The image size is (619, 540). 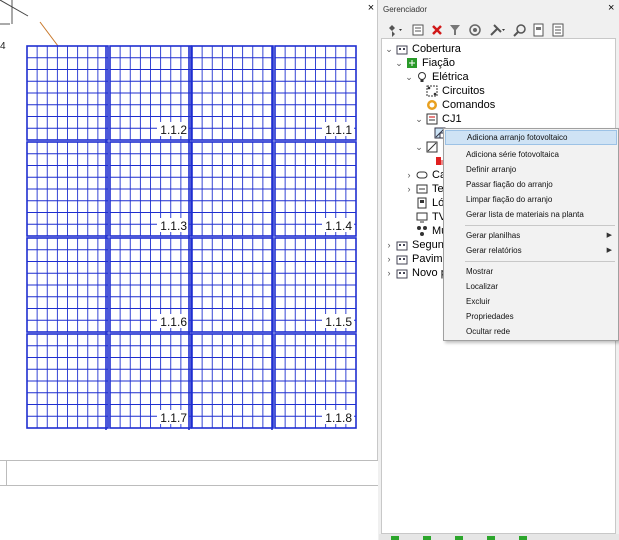 I want to click on module-label: 1.1.5, so click(x=338, y=322).